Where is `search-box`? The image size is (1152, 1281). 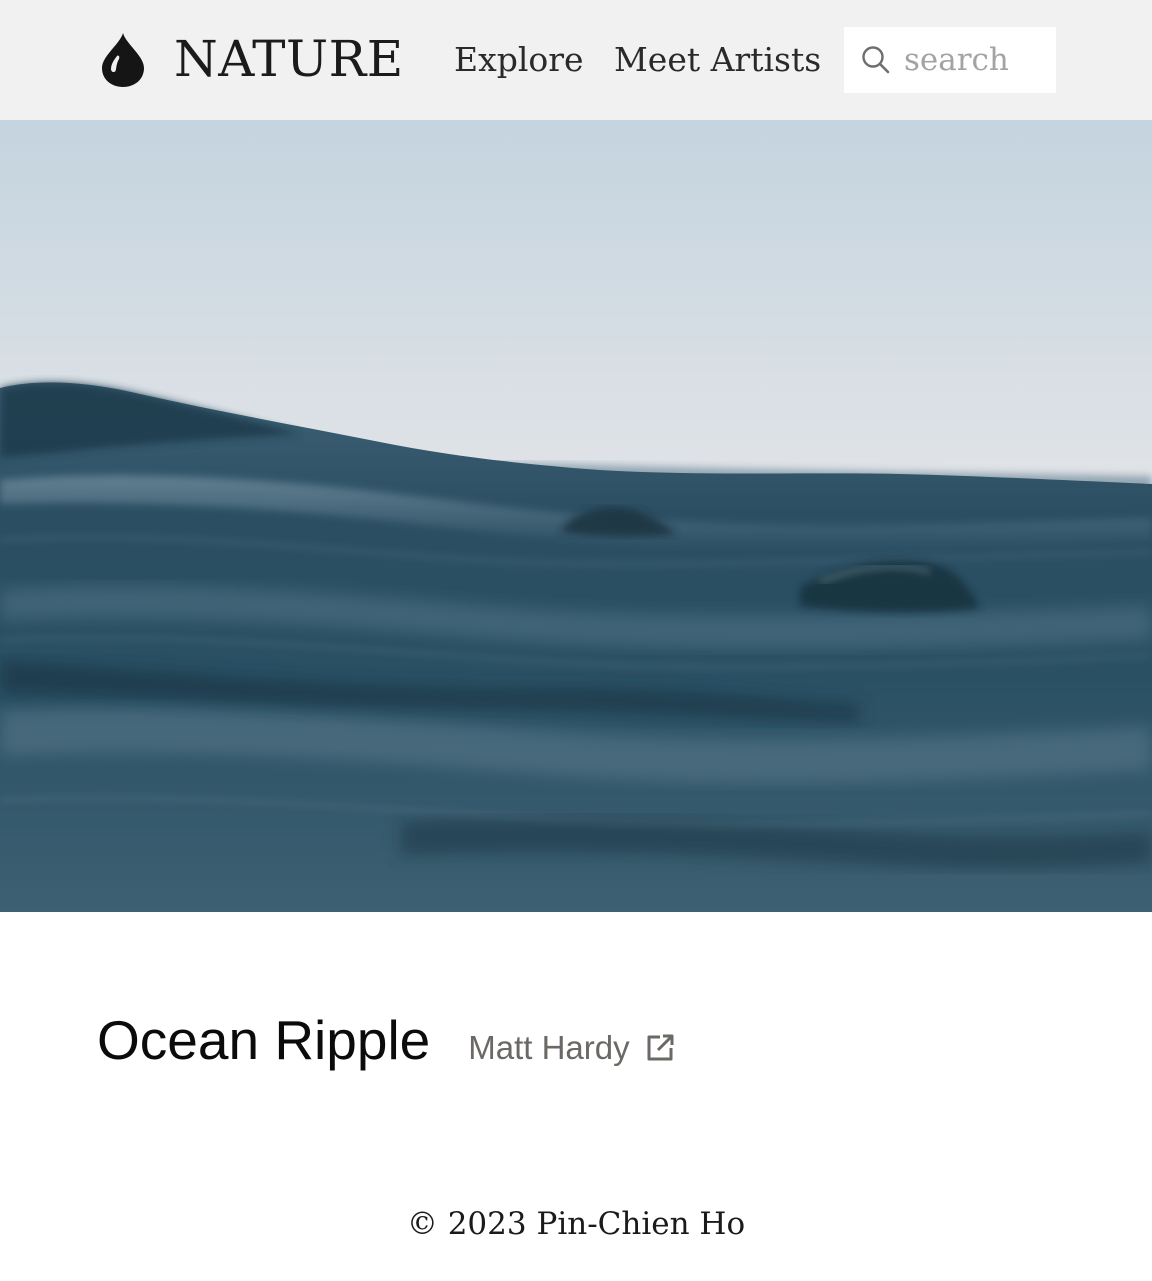 search-box is located at coordinates (950, 60).